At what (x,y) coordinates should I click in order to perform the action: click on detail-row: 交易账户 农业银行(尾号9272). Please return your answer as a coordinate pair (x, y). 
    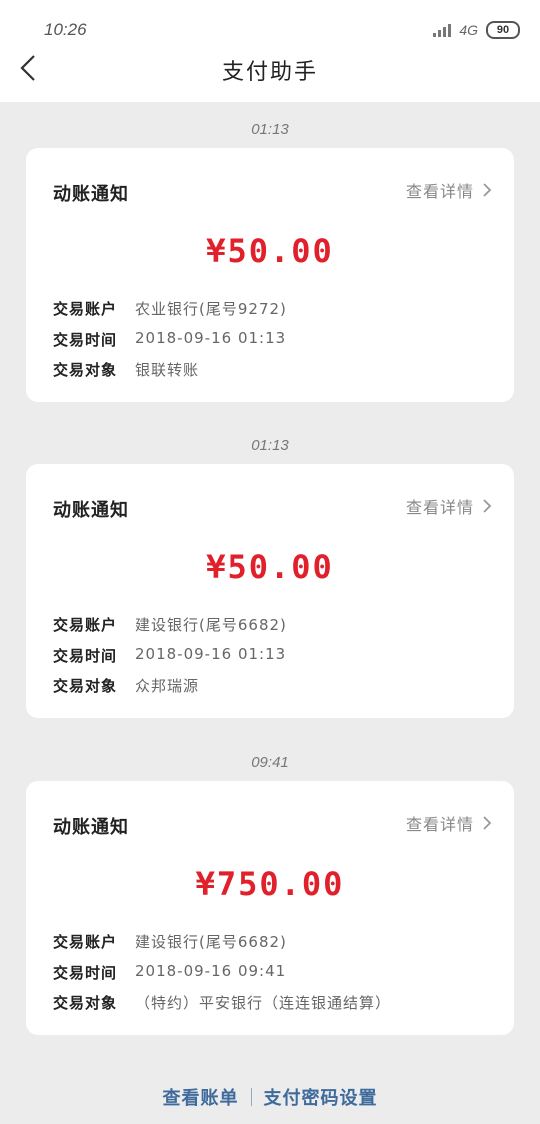
    Looking at the image, I should click on (170, 308).